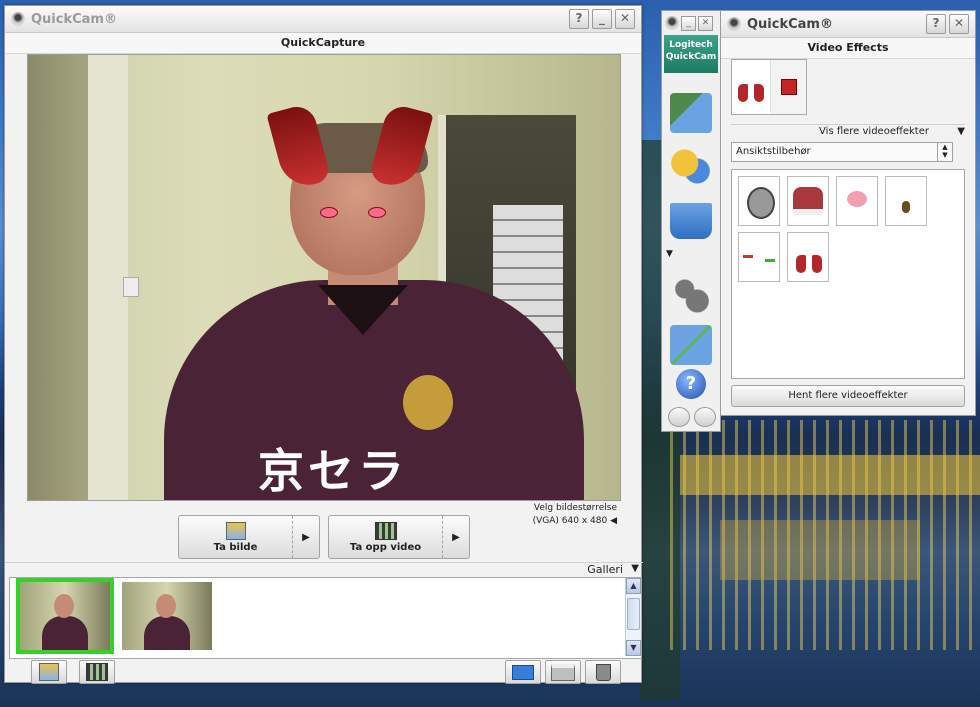 The image size is (980, 707). I want to click on more-effects-label: Vis flere videoeffekter, so click(874, 131).